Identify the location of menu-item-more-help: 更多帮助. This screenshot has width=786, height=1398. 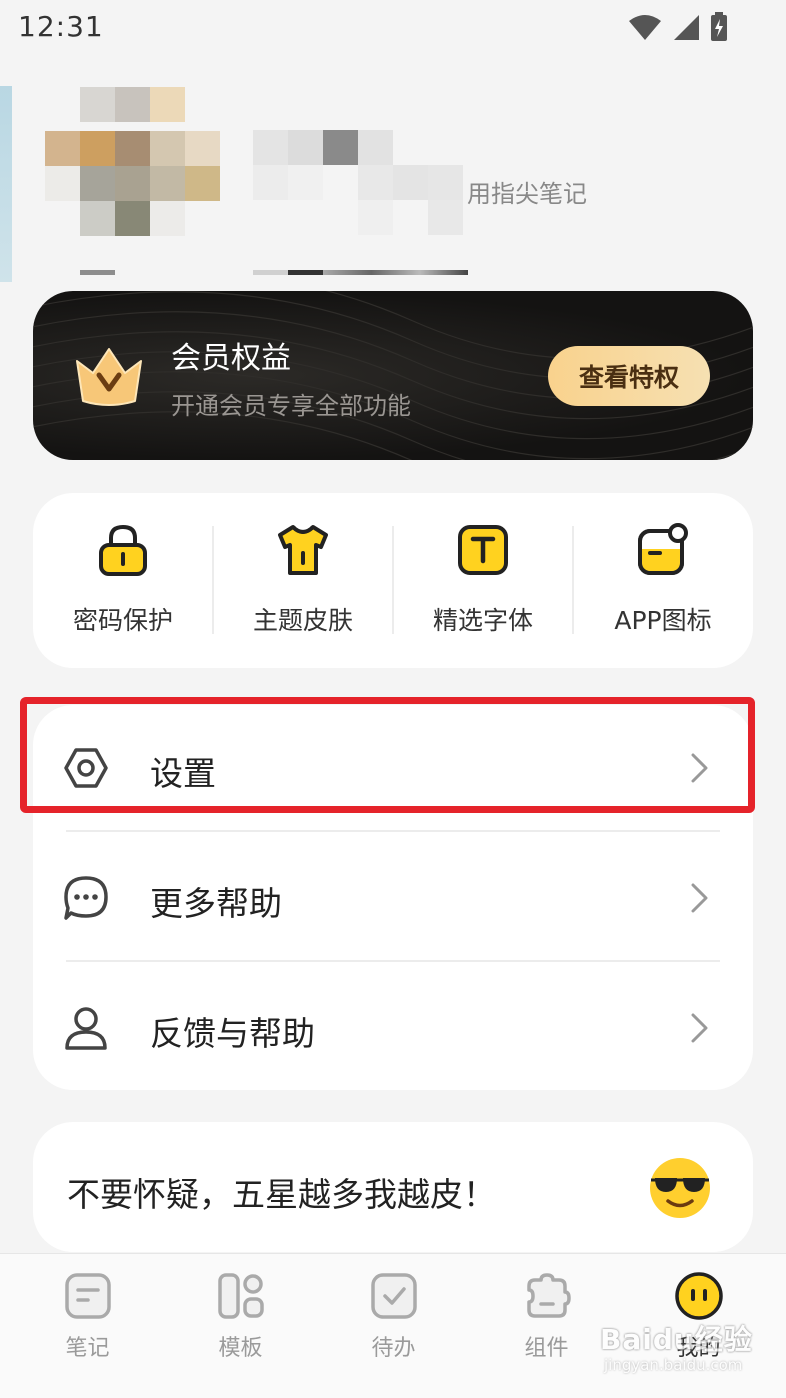
(393, 895).